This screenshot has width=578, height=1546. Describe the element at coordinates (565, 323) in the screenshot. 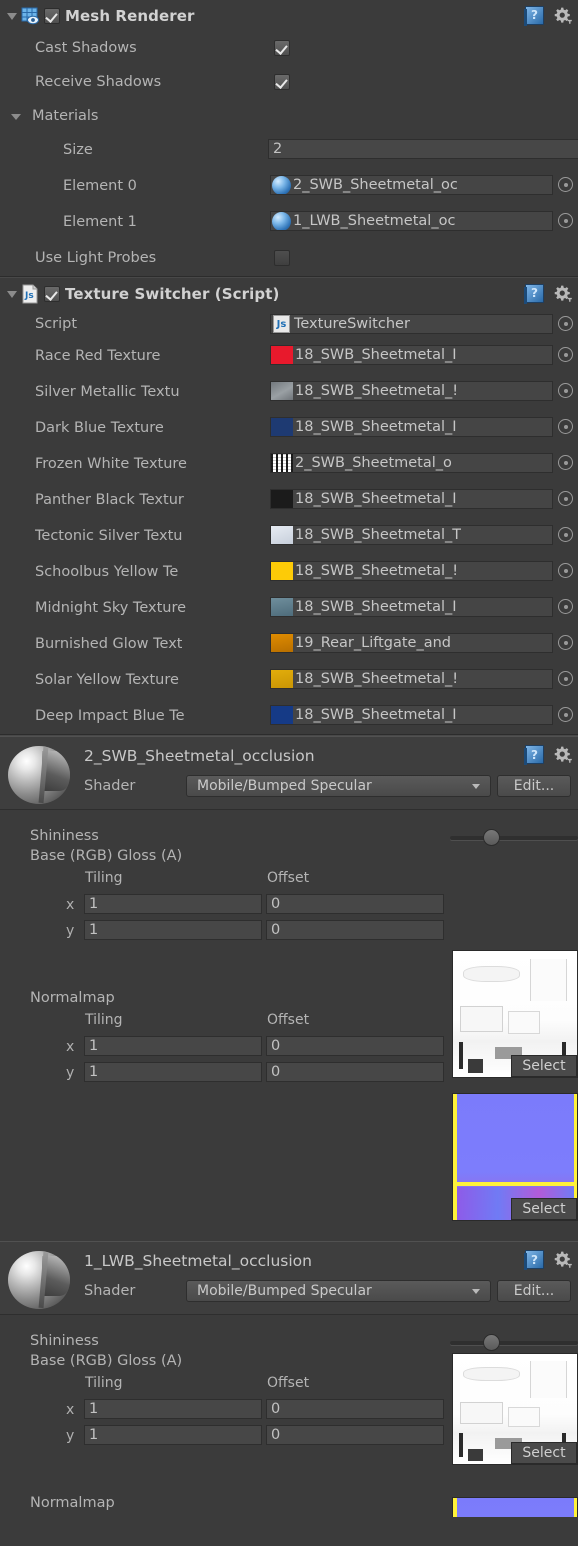

I see `script-object-picker-icon` at that location.